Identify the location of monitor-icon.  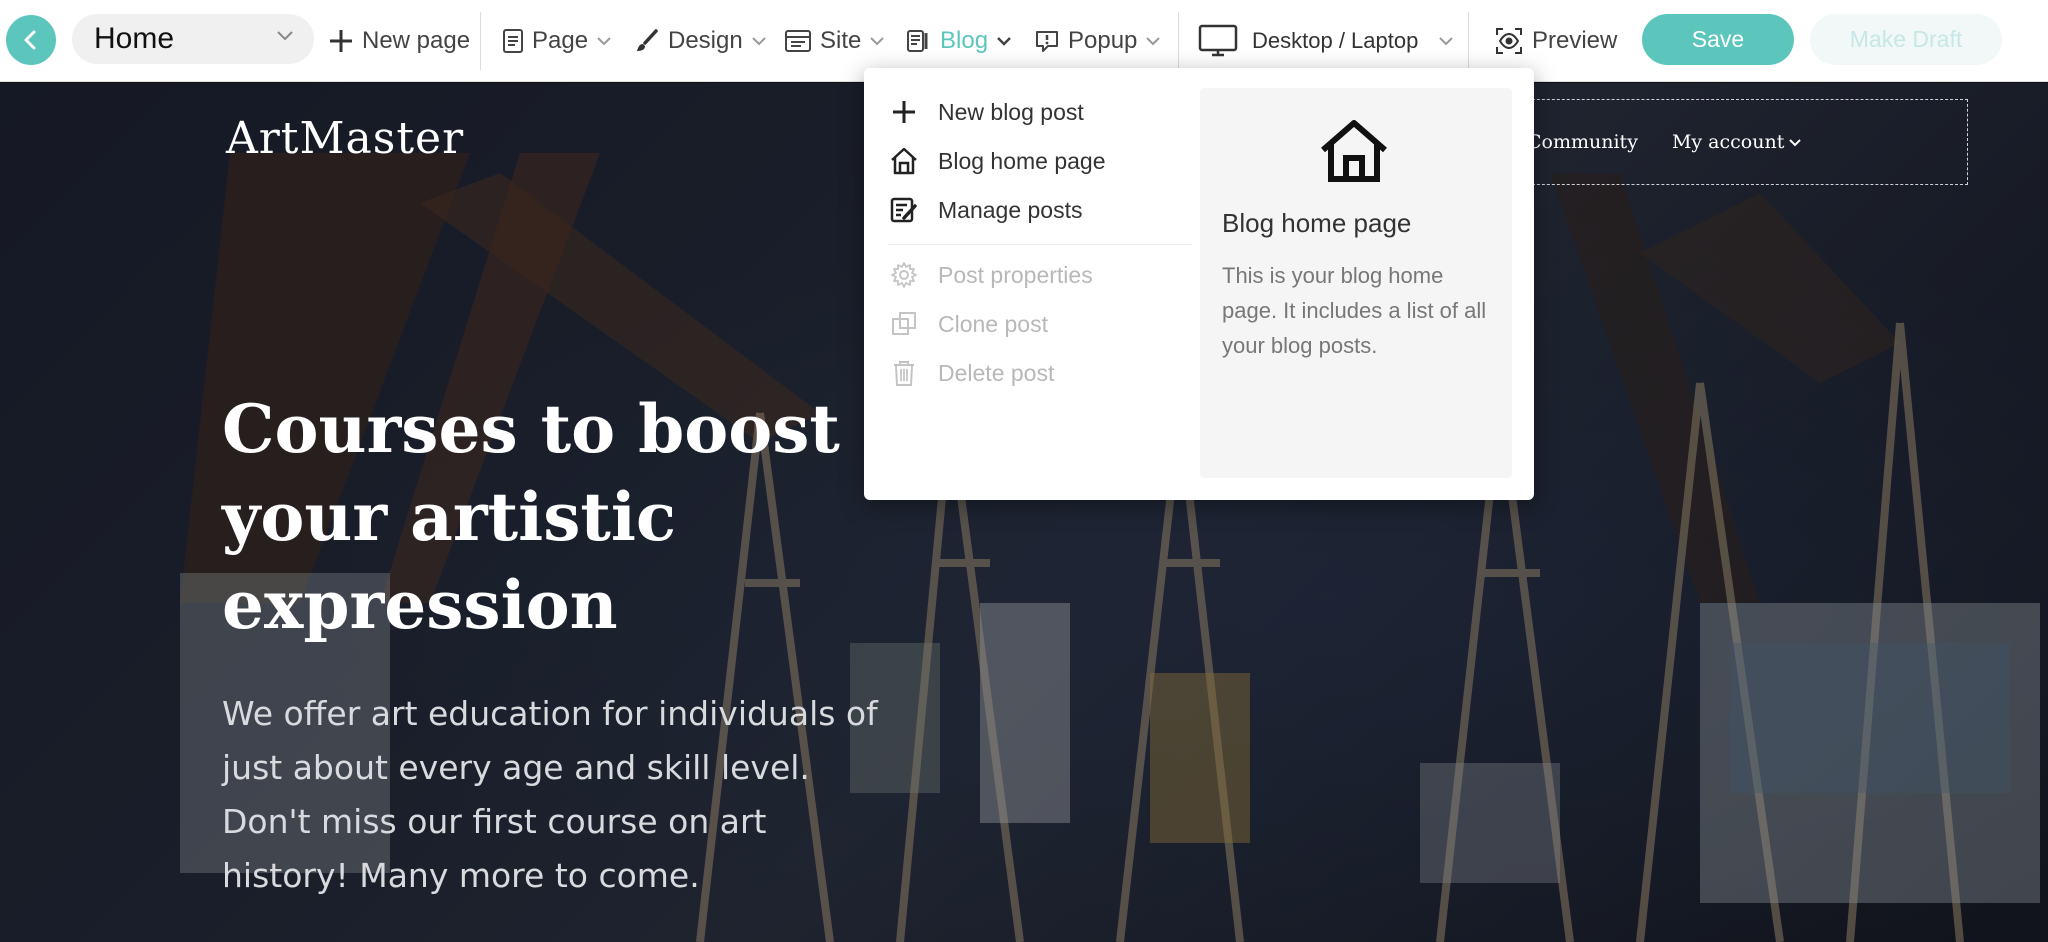
(1218, 40).